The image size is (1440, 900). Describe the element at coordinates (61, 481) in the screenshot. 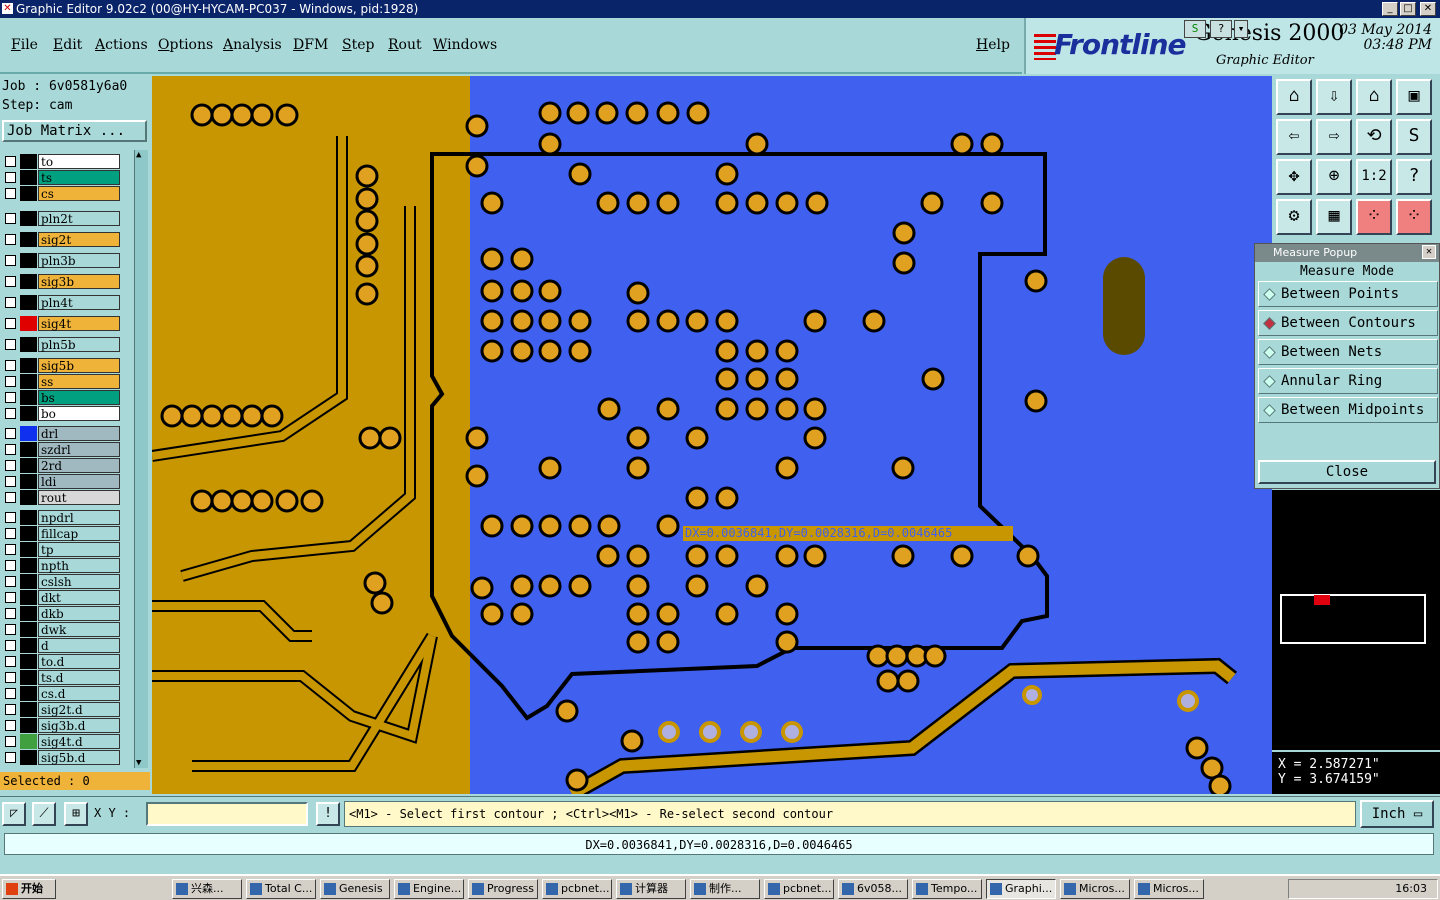

I see `layer-row-ldi: ldi` at that location.